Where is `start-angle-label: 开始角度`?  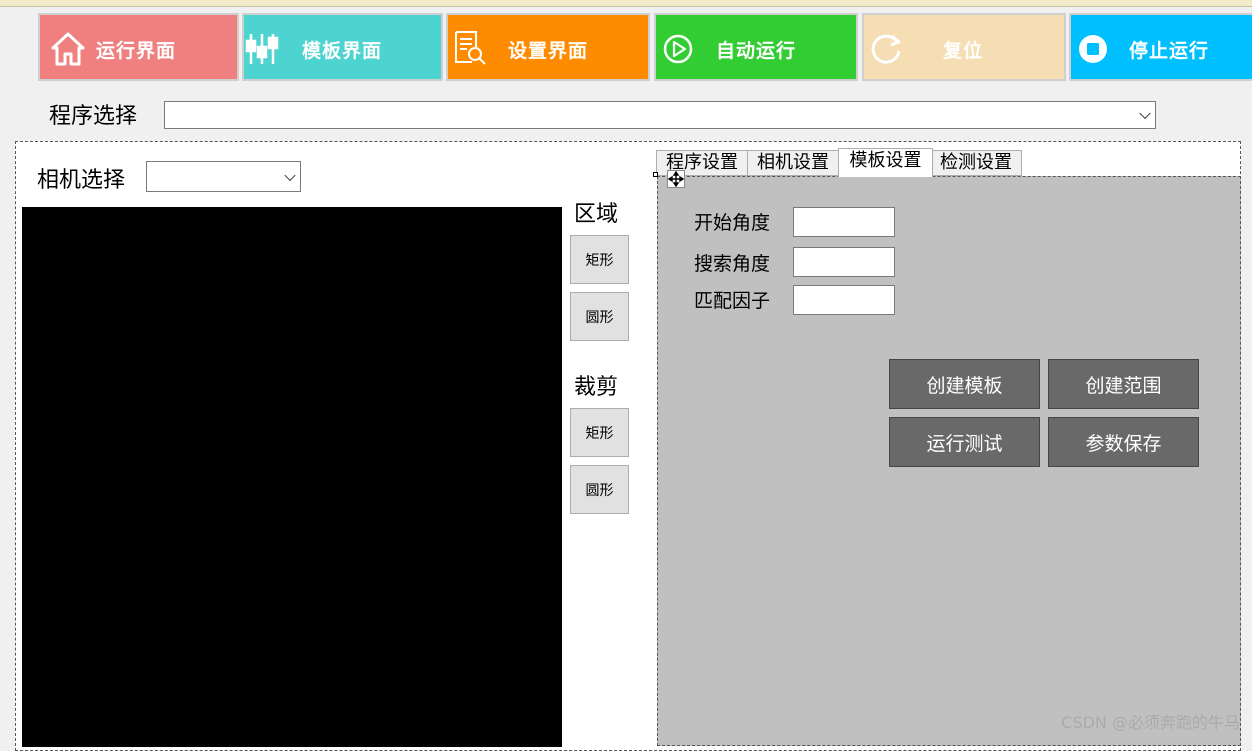 start-angle-label: 开始角度 is located at coordinates (732, 223).